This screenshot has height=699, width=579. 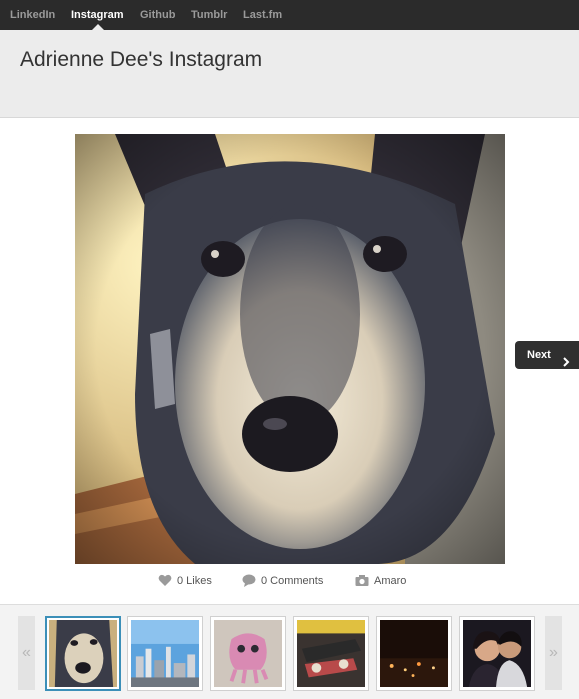 What do you see at coordinates (331, 653) in the screenshot?
I see `thumb-skateboards` at bounding box center [331, 653].